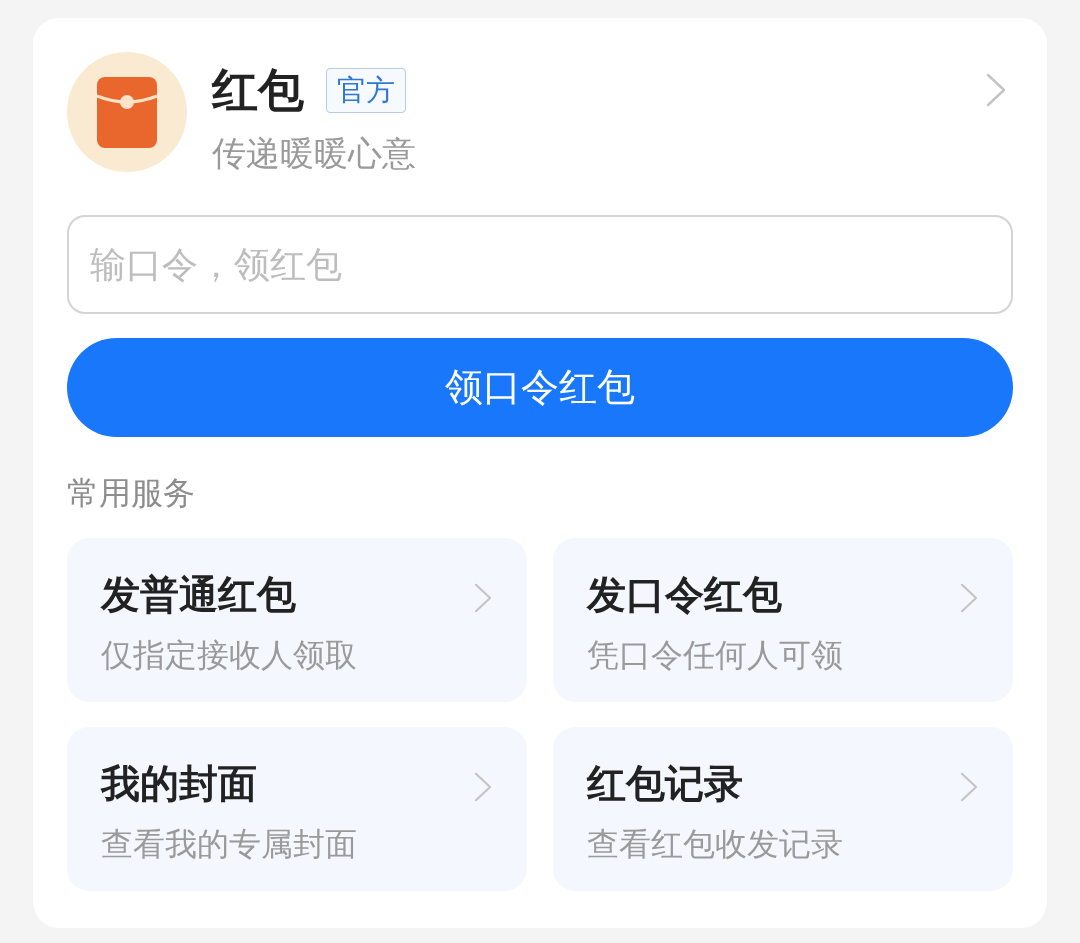 The width and height of the screenshot is (1080, 943). What do you see at coordinates (715, 844) in the screenshot?
I see `service-description: 查看红包收发记录` at bounding box center [715, 844].